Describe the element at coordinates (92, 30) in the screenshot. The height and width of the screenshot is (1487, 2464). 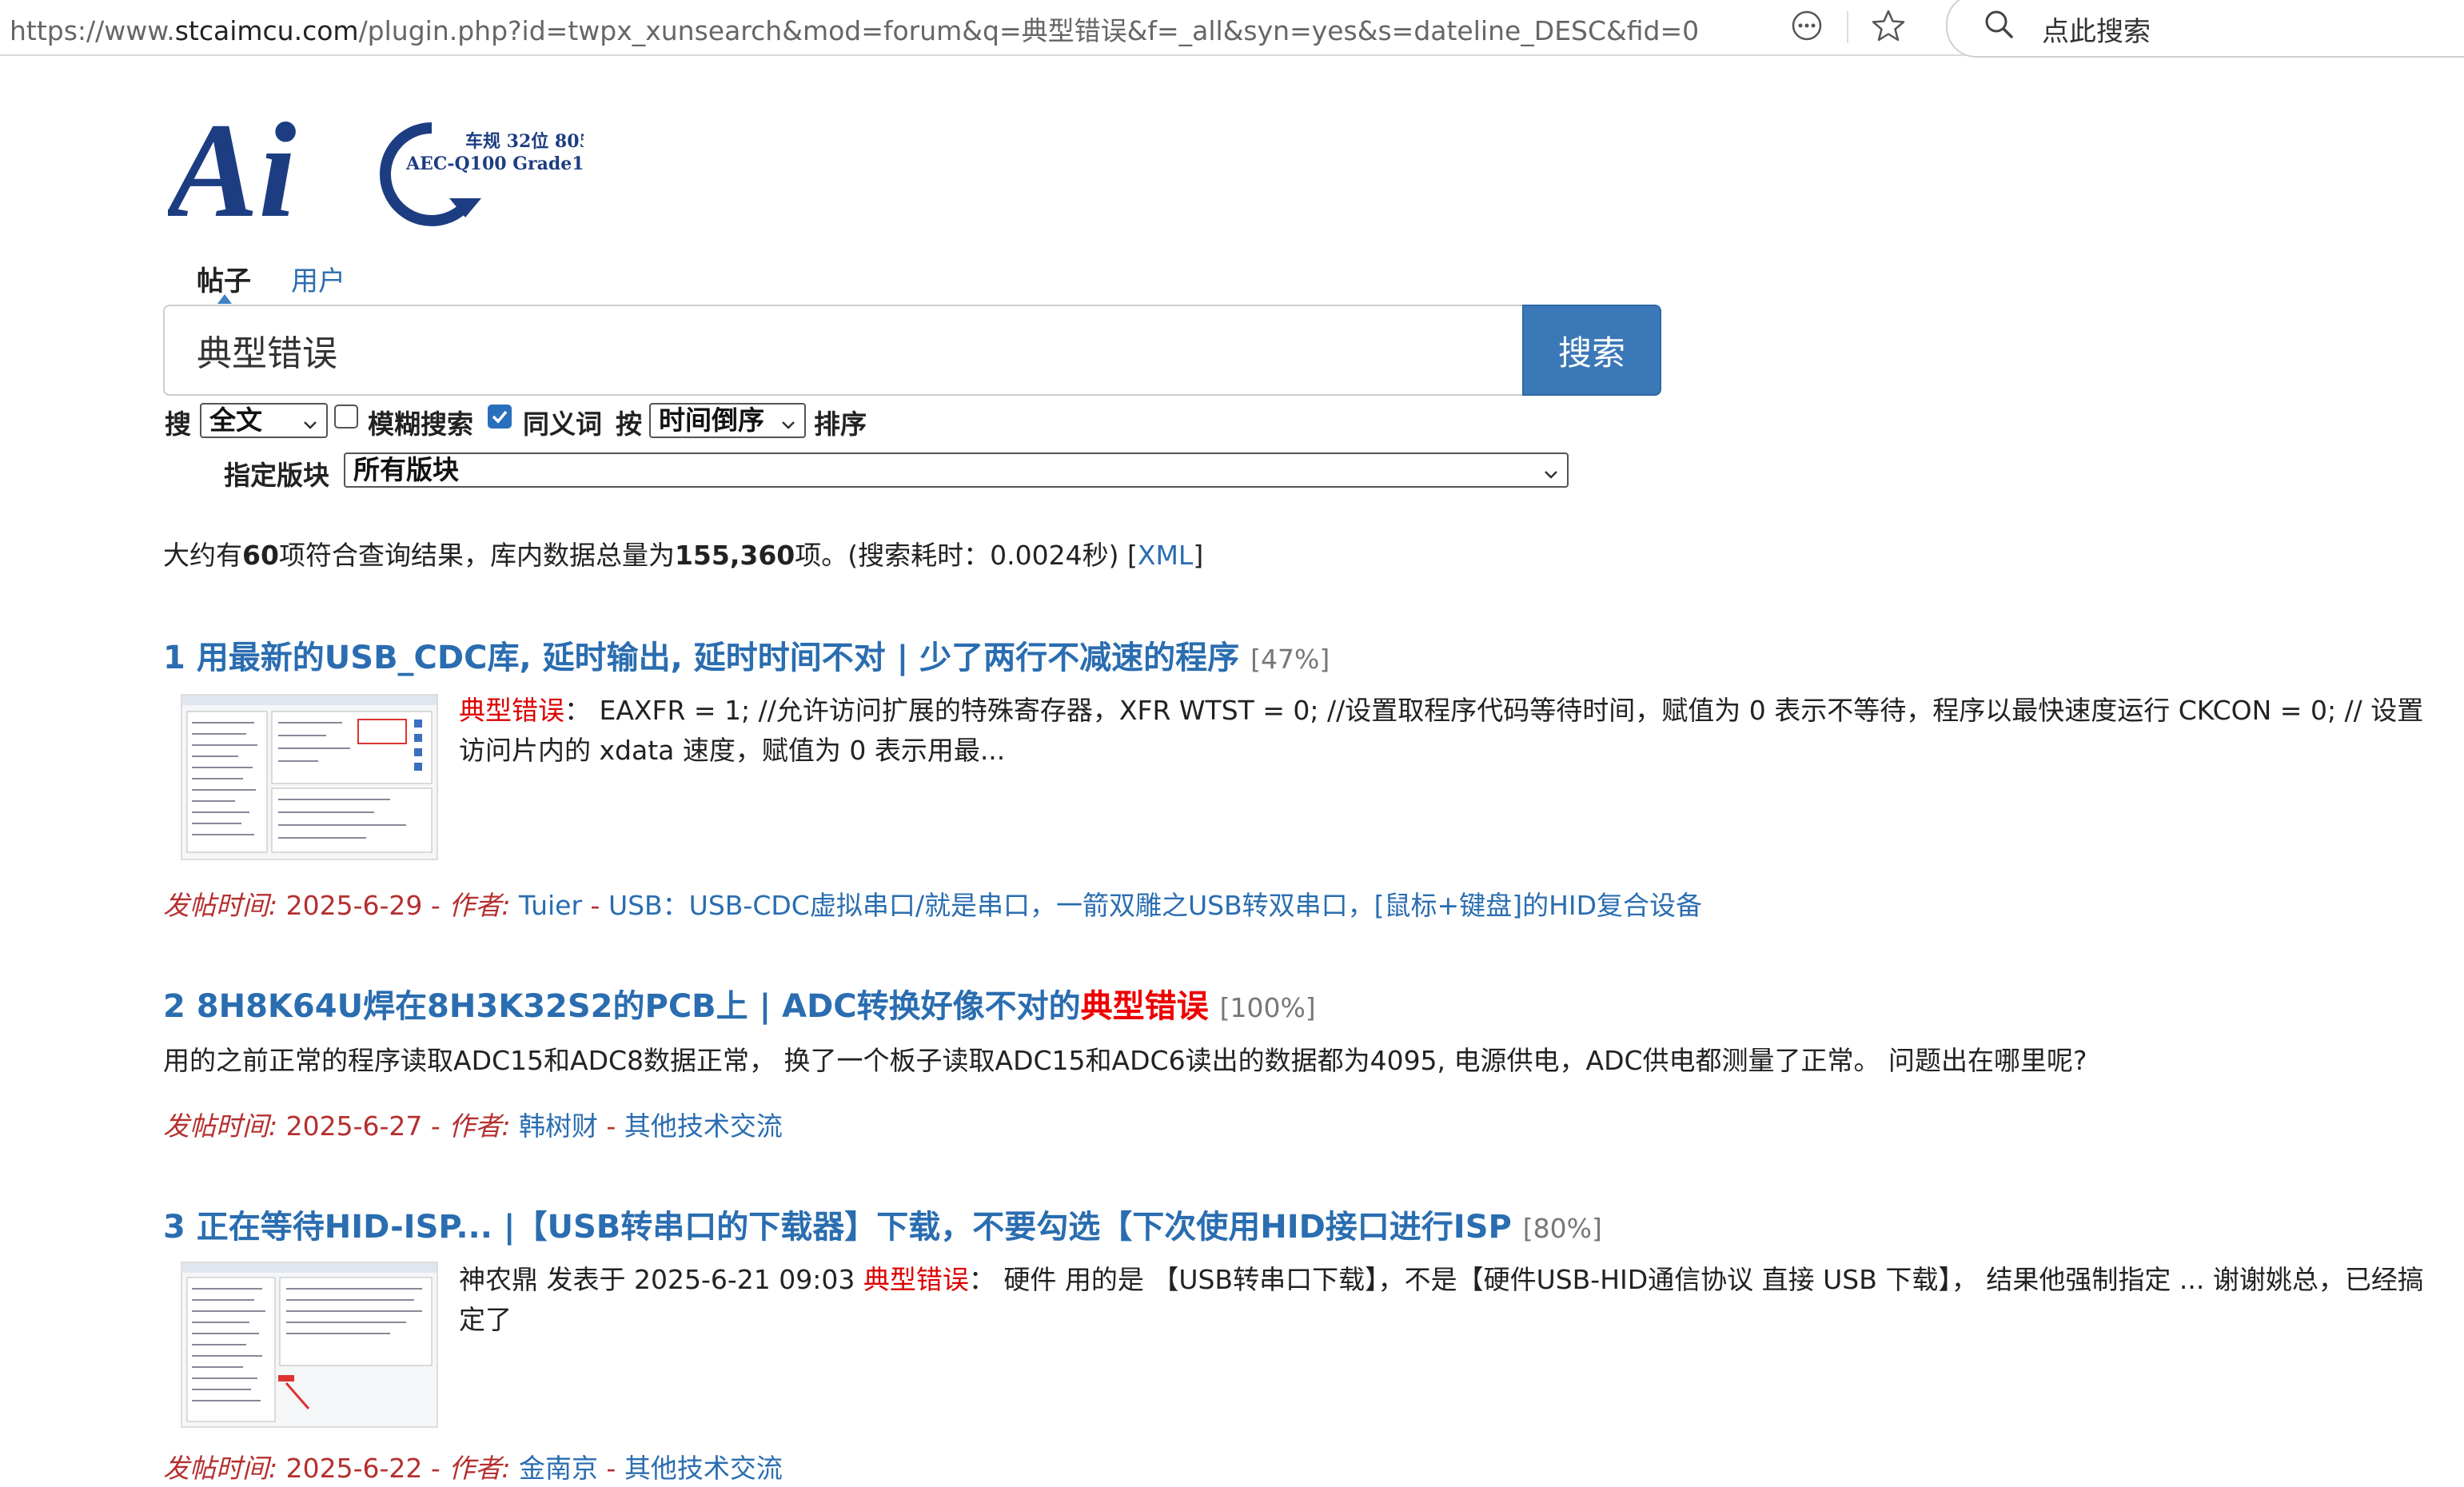
I see `url-prefix: https://www.` at that location.